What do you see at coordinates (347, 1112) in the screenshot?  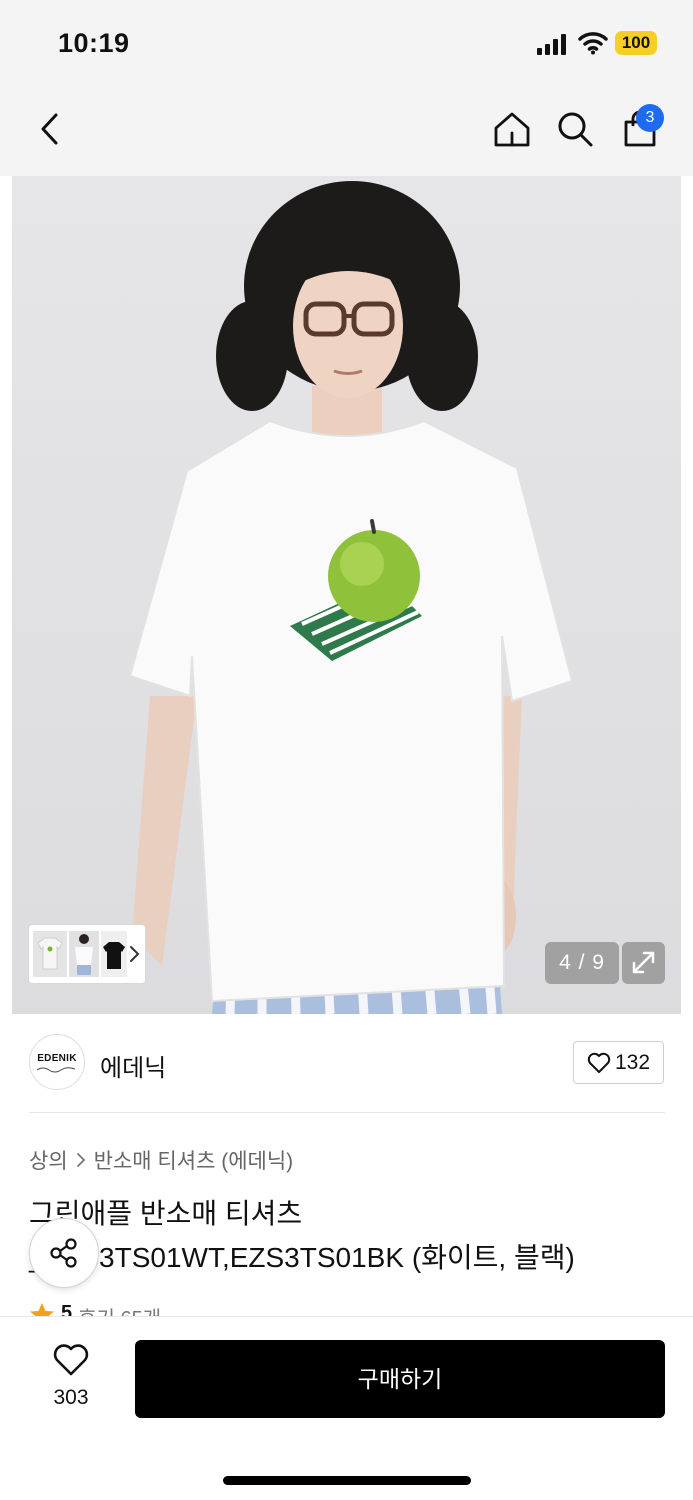 I see `divider` at bounding box center [347, 1112].